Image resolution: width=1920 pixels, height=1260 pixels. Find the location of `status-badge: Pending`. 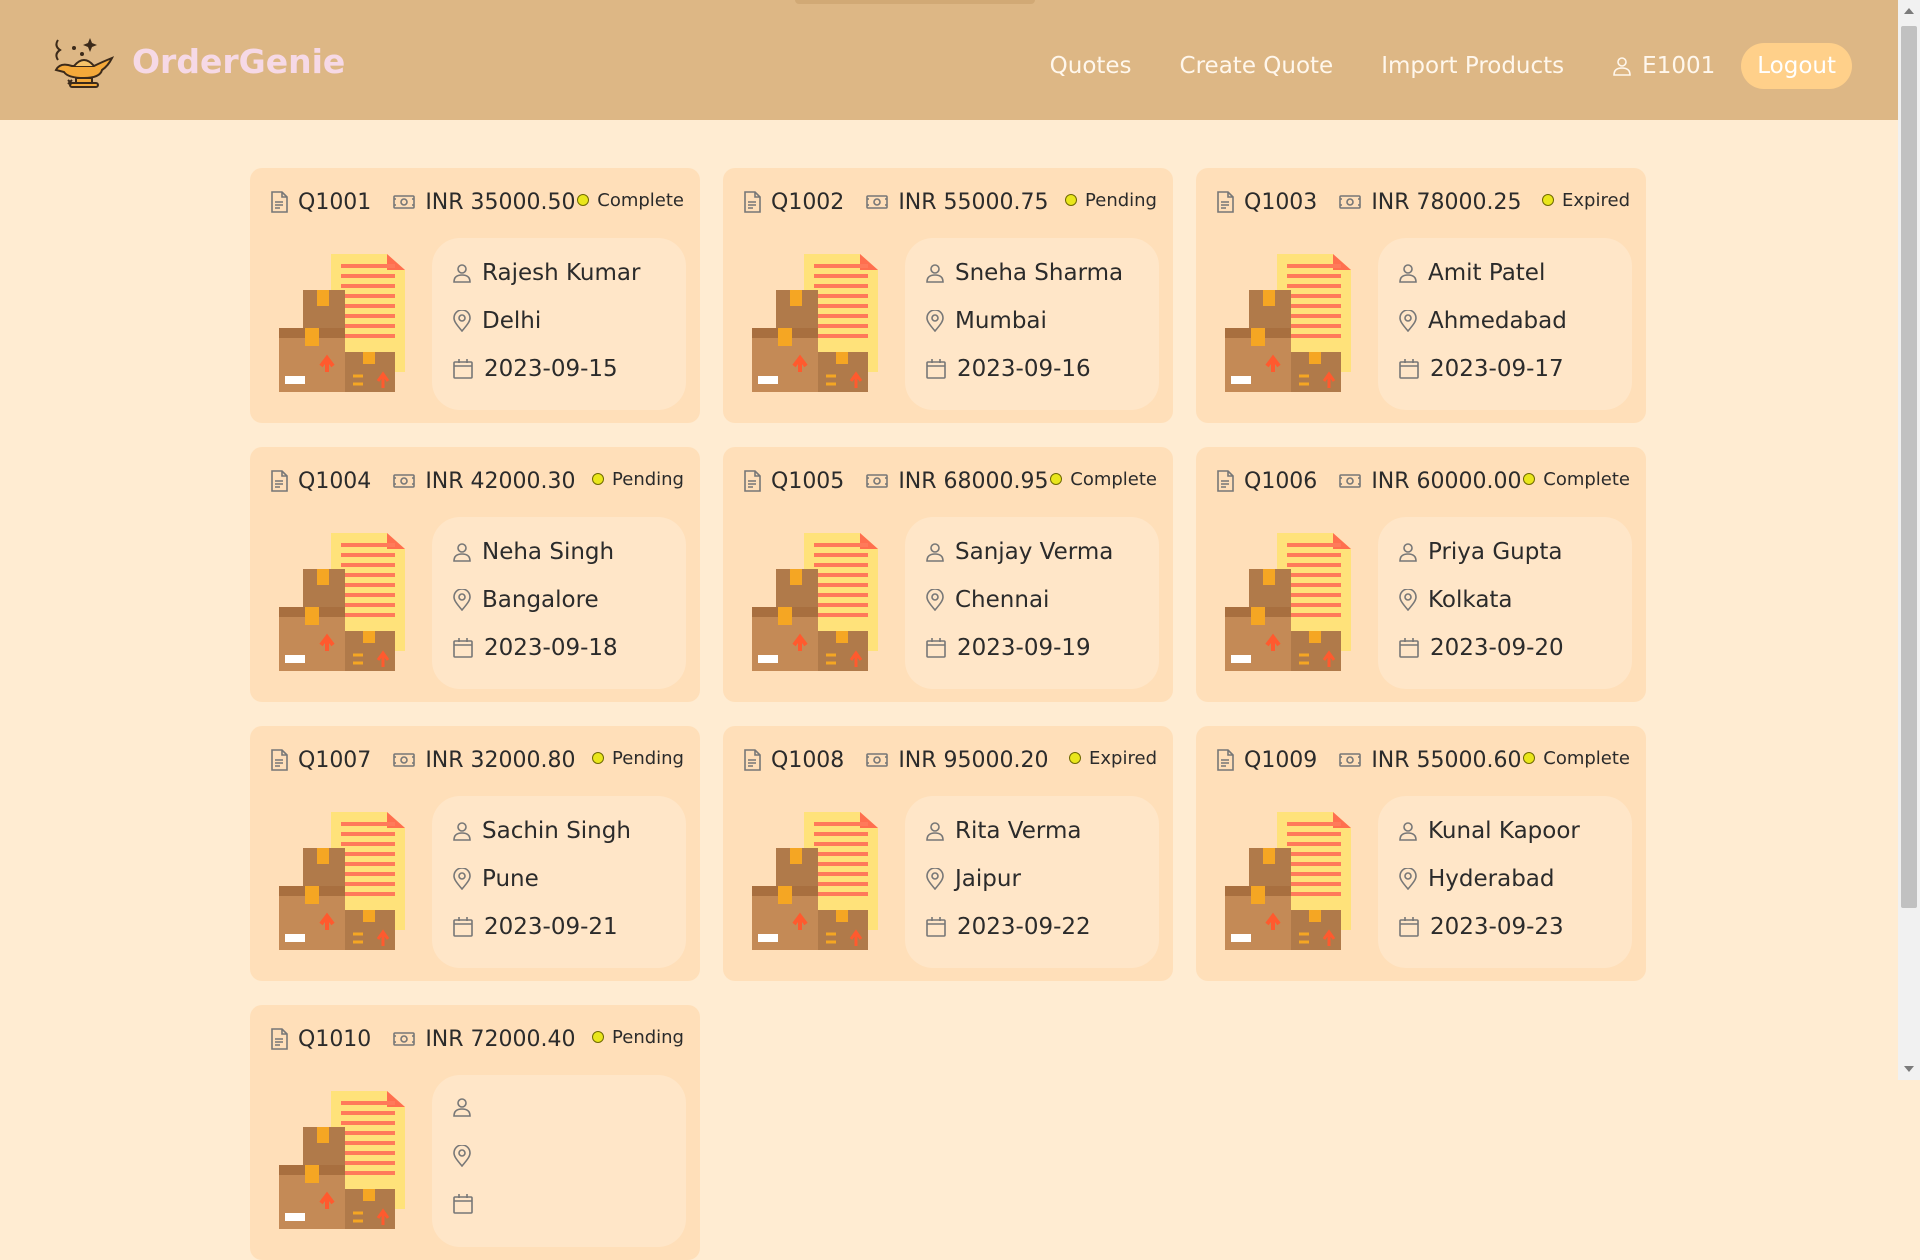

status-badge: Pending is located at coordinates (638, 1037).